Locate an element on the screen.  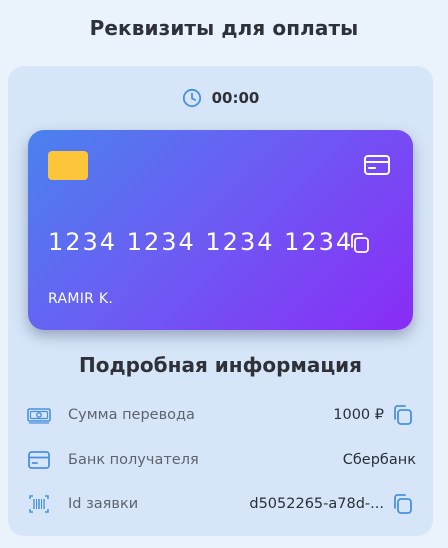
timer-value: 00:00 is located at coordinates (235, 98).